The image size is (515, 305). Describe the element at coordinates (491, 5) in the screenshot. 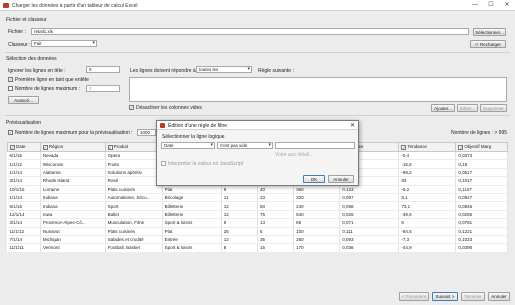

I see `maximize-icon: ☐` at that location.